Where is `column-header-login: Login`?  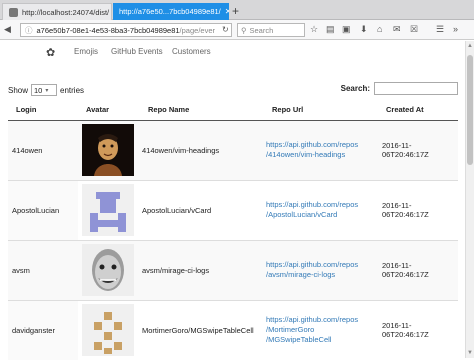 column-header-login: Login is located at coordinates (43, 110).